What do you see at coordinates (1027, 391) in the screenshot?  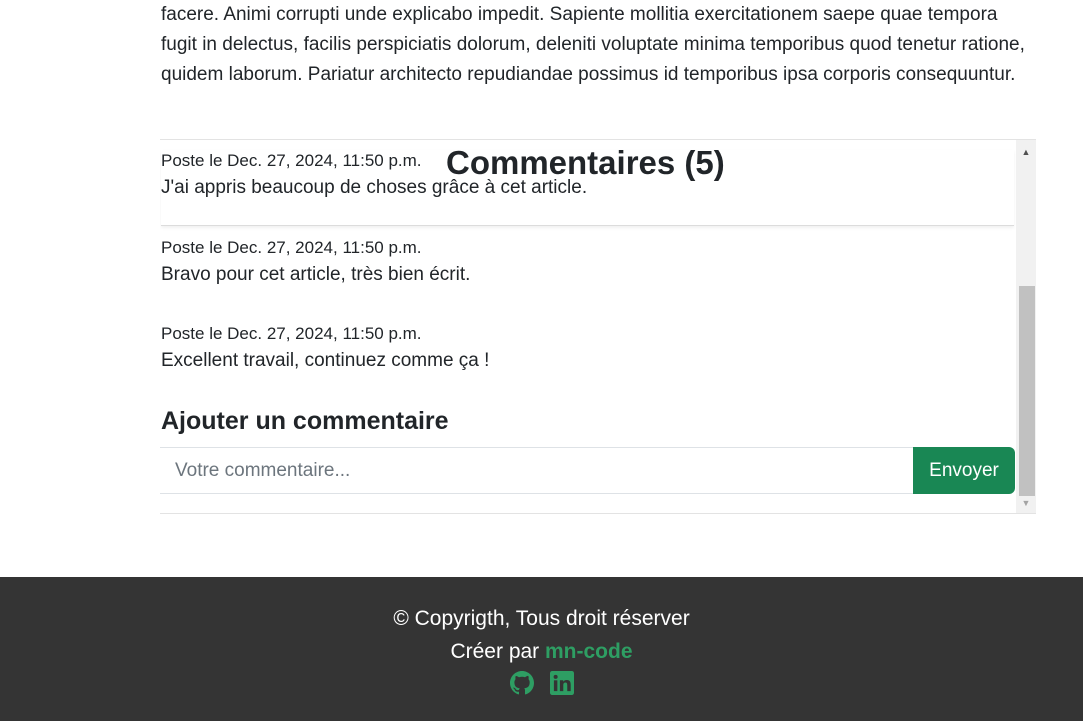 I see `scroll-thumb` at bounding box center [1027, 391].